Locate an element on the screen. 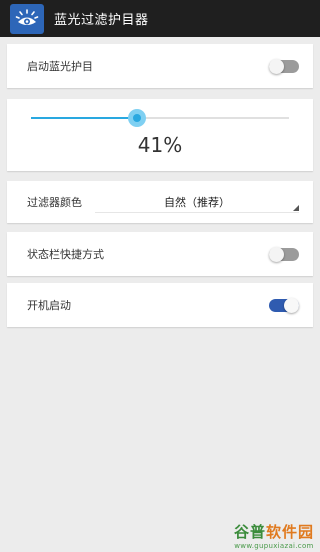 This screenshot has width=320, height=552. watermark-logo: 谷普软件园 is located at coordinates (273, 532).